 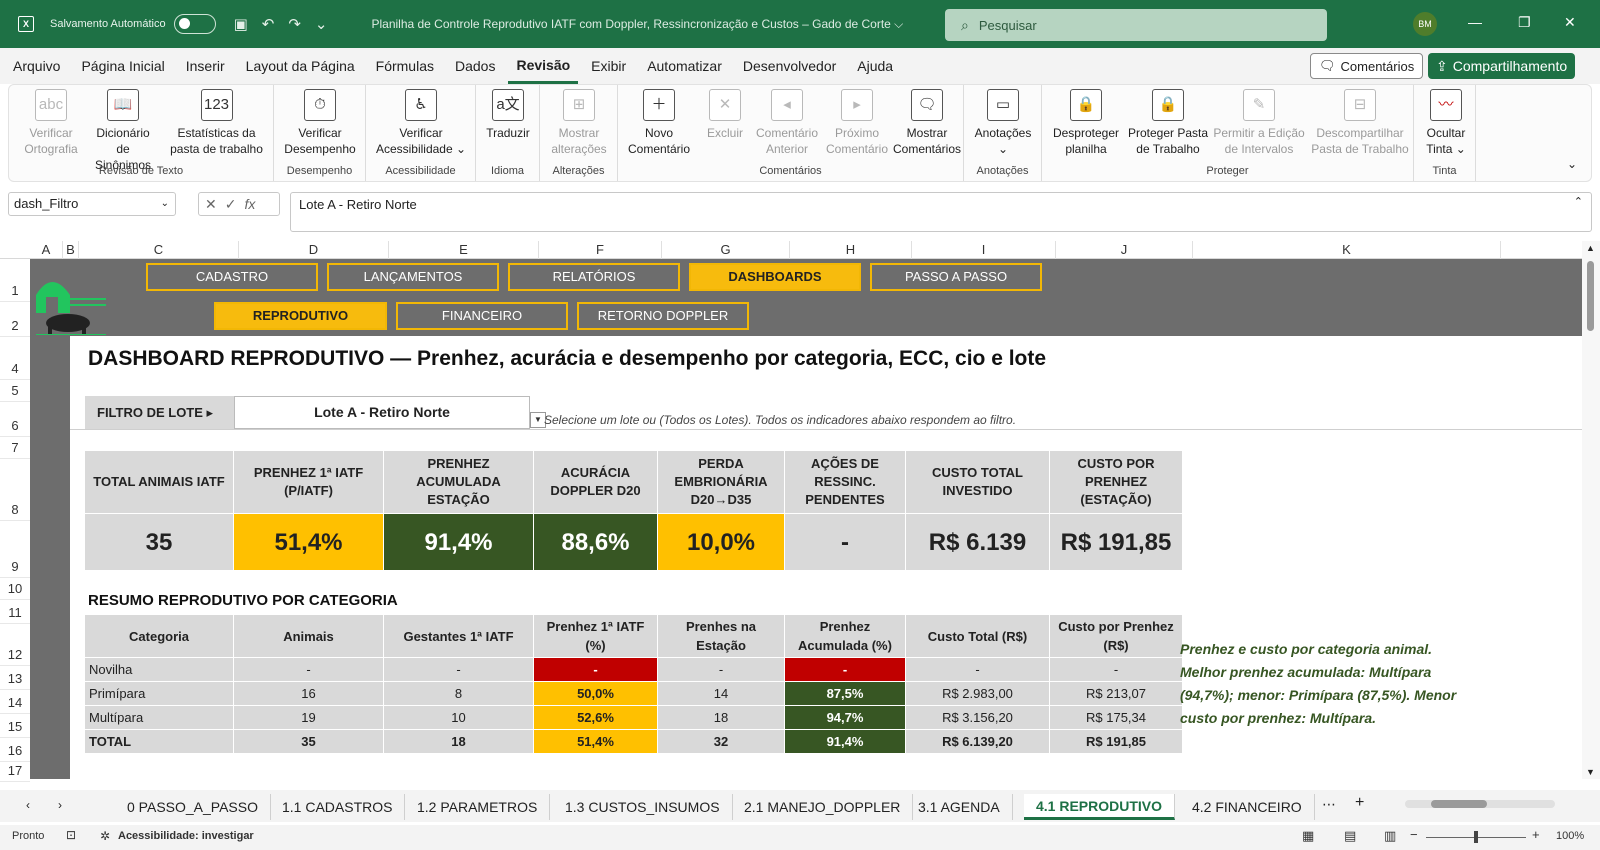 I want to click on lot-filter-dropdown: Lote A - Retiro Norte, so click(x=382, y=412).